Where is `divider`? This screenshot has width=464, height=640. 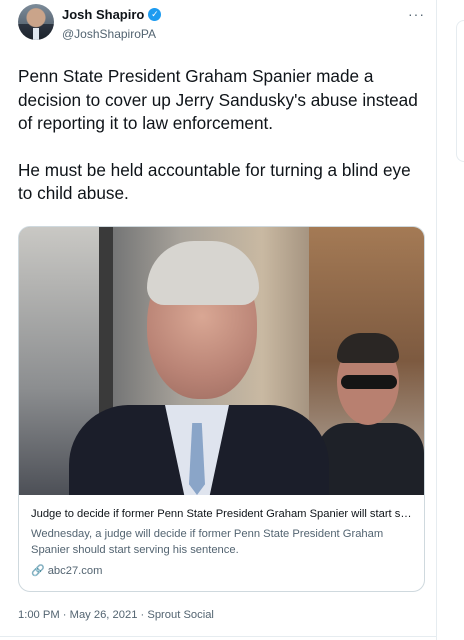 divider is located at coordinates (218, 636).